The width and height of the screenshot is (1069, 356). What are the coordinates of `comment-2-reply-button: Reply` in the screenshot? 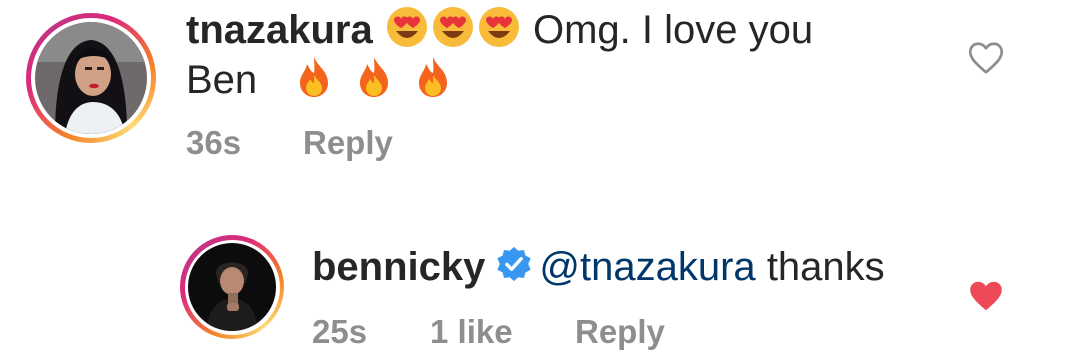 It's located at (620, 332).